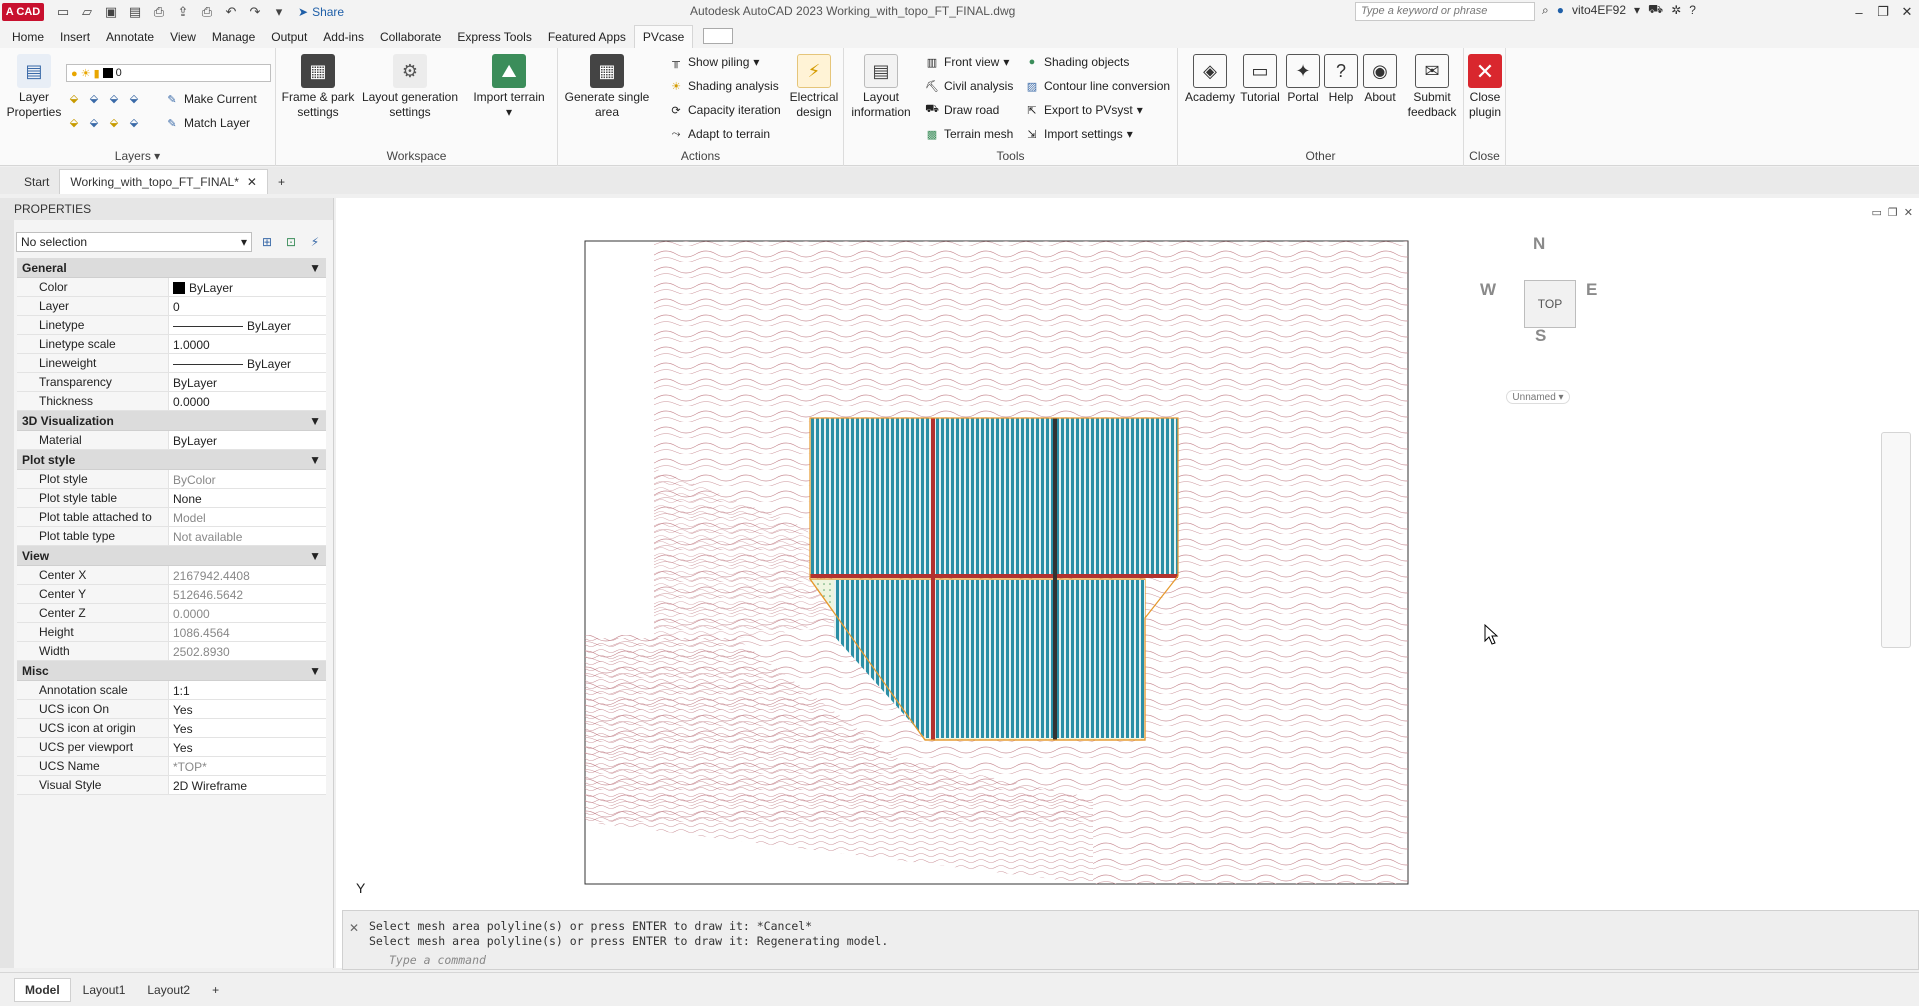  Describe the element at coordinates (171, 728) in the screenshot. I see `prop-row: UCS icon at origin Yes` at that location.